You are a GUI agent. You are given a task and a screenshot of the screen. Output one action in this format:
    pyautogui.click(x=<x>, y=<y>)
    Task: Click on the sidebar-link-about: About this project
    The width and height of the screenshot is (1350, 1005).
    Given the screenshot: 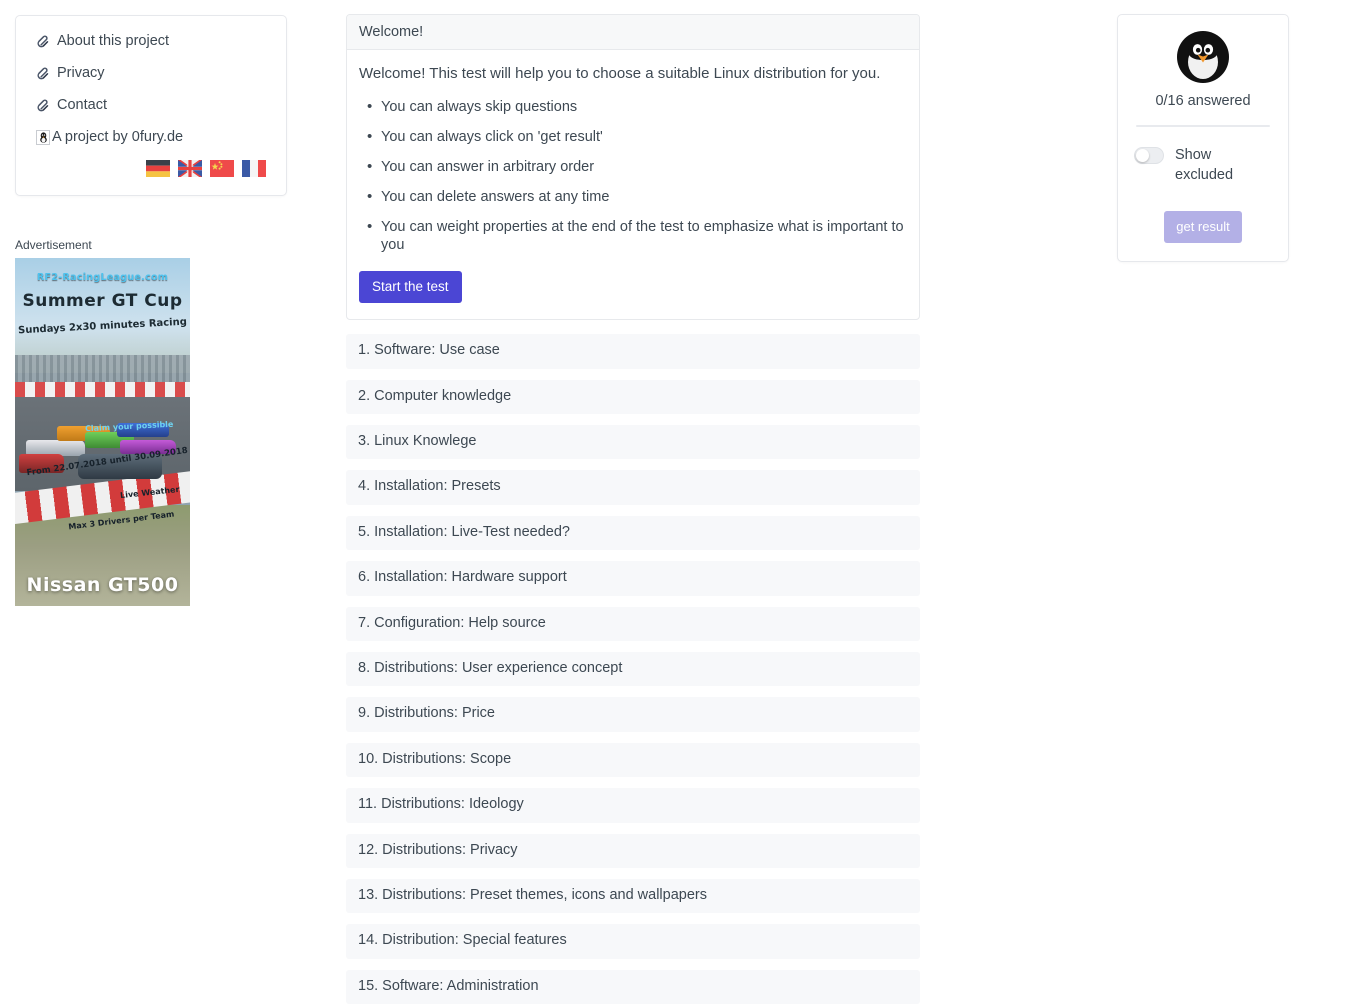 What is the action you would take?
    pyautogui.click(x=151, y=41)
    